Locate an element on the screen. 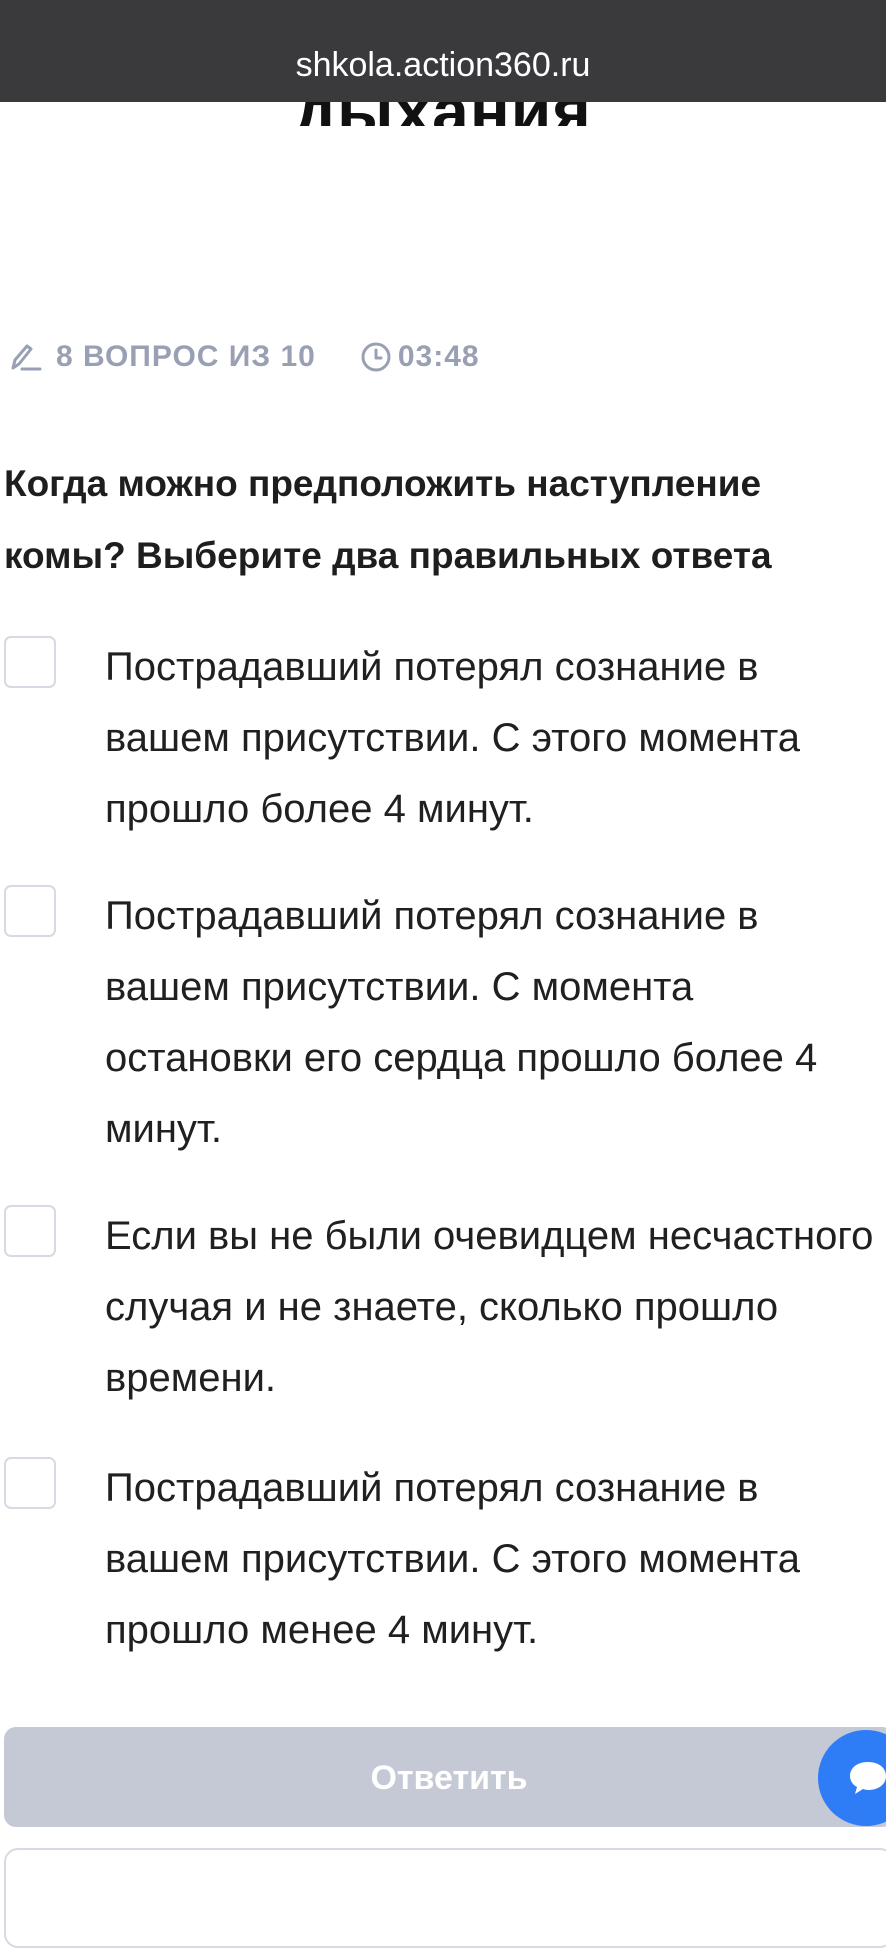 The image size is (886, 1948). question-progress: 8 ВОПРОС ИЗ 10 is located at coordinates (162, 357).